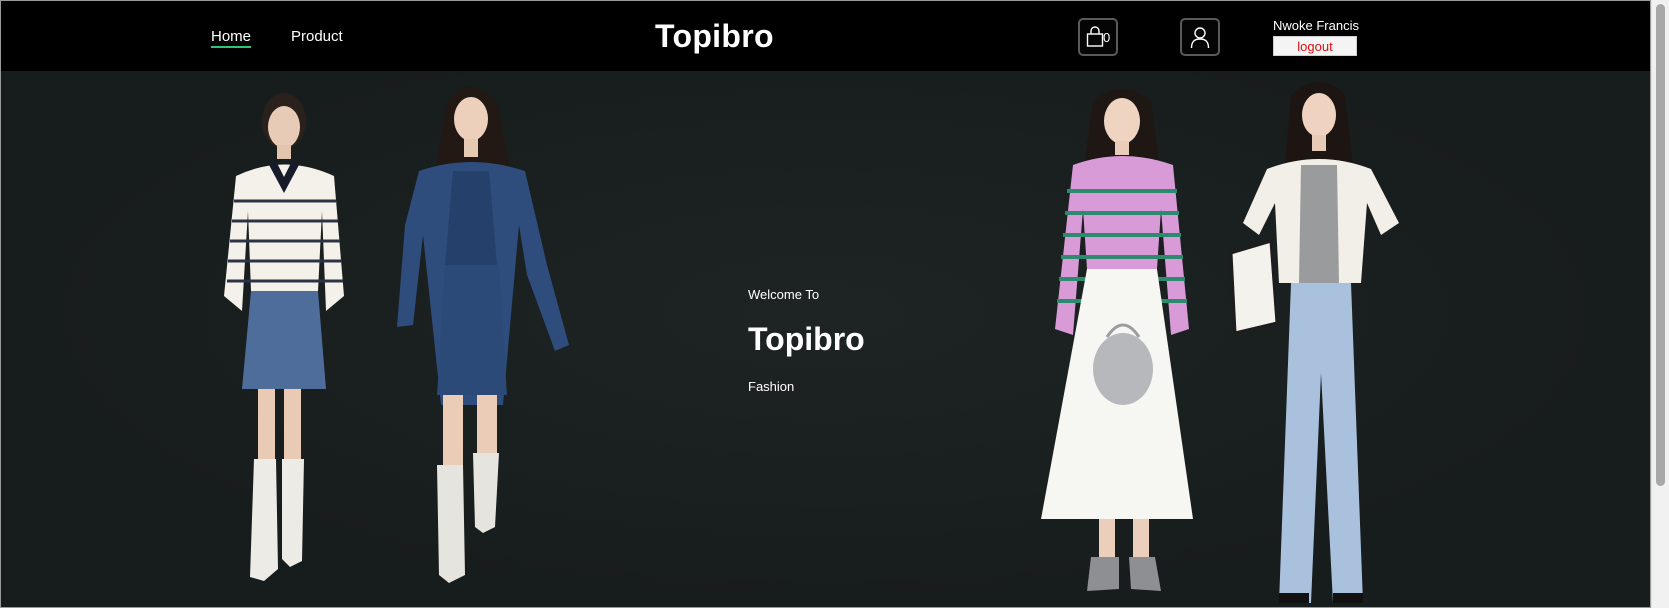 Image resolution: width=1669 pixels, height=608 pixels. I want to click on model-photo-denim-dress, so click(483, 335).